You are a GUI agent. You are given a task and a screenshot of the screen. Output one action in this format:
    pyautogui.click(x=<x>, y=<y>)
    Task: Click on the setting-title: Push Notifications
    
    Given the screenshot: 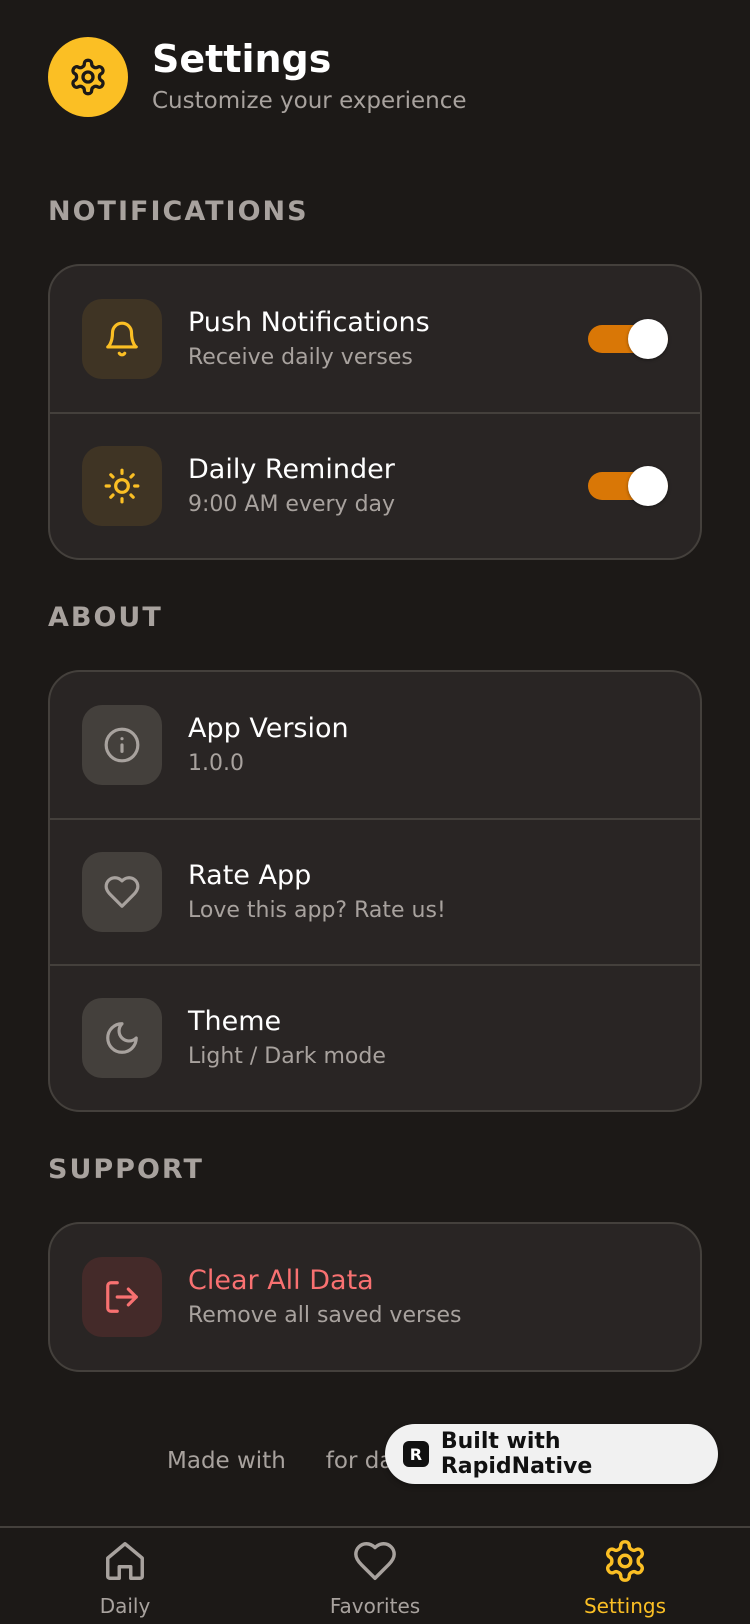 What is the action you would take?
    pyautogui.click(x=309, y=322)
    